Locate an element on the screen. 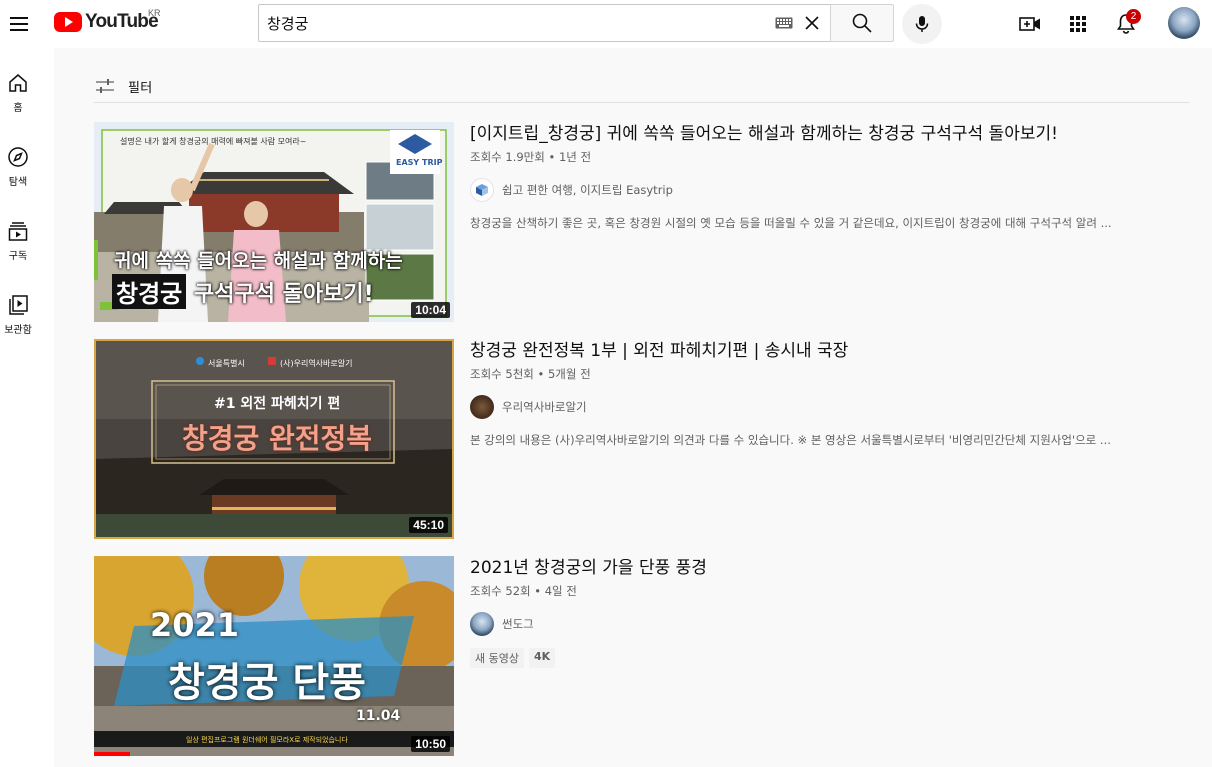  guide-item-library: 보관함 is located at coordinates (18, 323).